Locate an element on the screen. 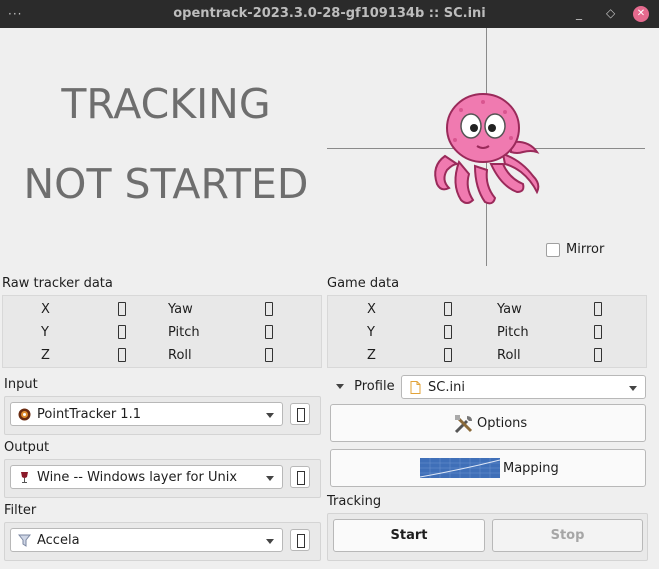 The width and height of the screenshot is (659, 569). output-title: Output is located at coordinates (27, 447).